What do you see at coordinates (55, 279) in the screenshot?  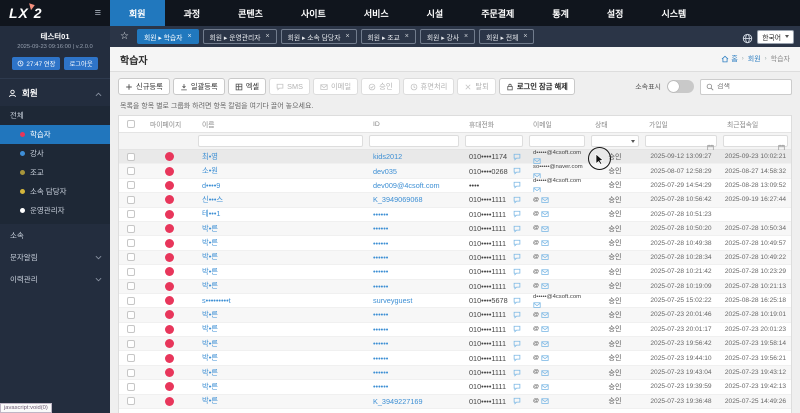 I see `sidebar-item-이력관리: 이력관리` at bounding box center [55, 279].